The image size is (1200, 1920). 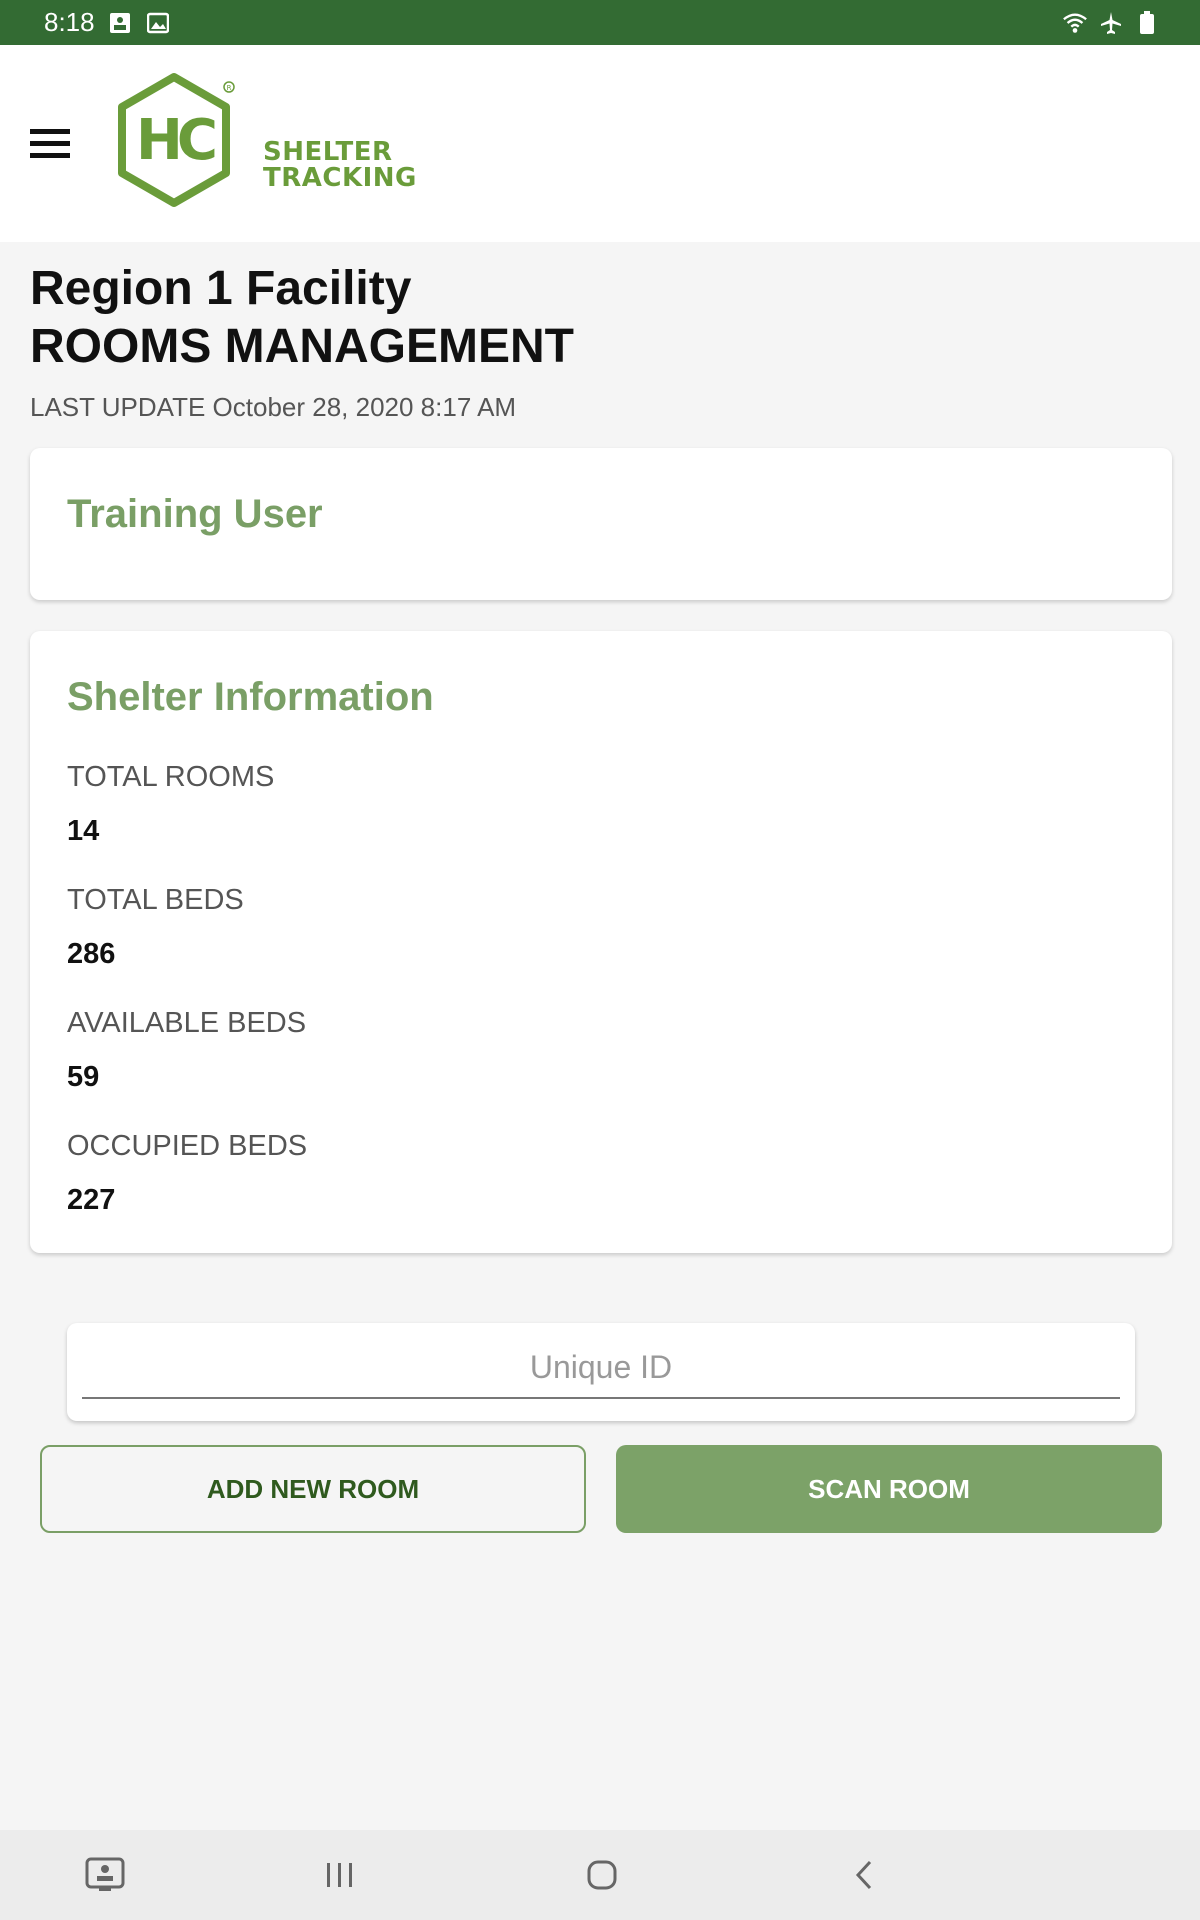 What do you see at coordinates (195, 514) in the screenshot?
I see `user-name: Training User` at bounding box center [195, 514].